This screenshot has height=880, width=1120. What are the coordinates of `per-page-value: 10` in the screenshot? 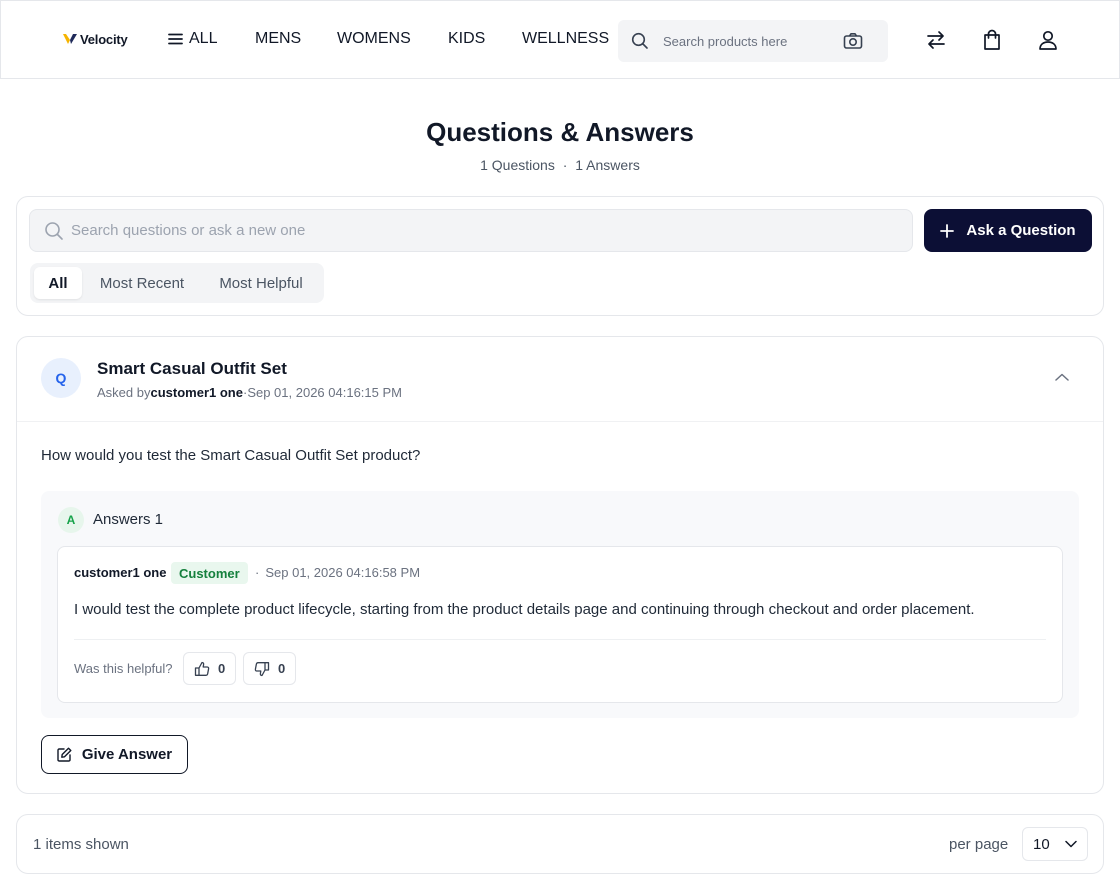 It's located at (1041, 844).